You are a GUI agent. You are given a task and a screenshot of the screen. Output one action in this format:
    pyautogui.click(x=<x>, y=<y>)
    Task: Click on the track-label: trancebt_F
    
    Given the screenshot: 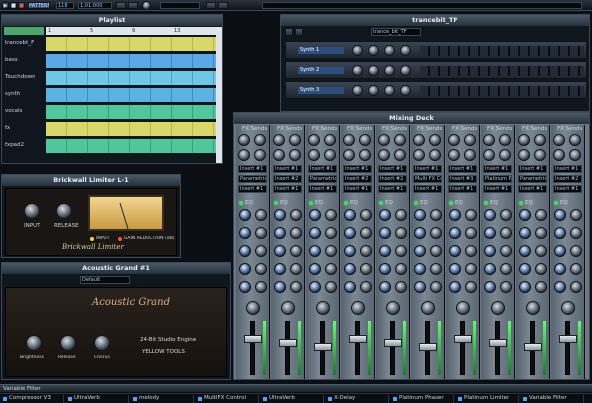 What is the action you would take?
    pyautogui.click(x=20, y=43)
    